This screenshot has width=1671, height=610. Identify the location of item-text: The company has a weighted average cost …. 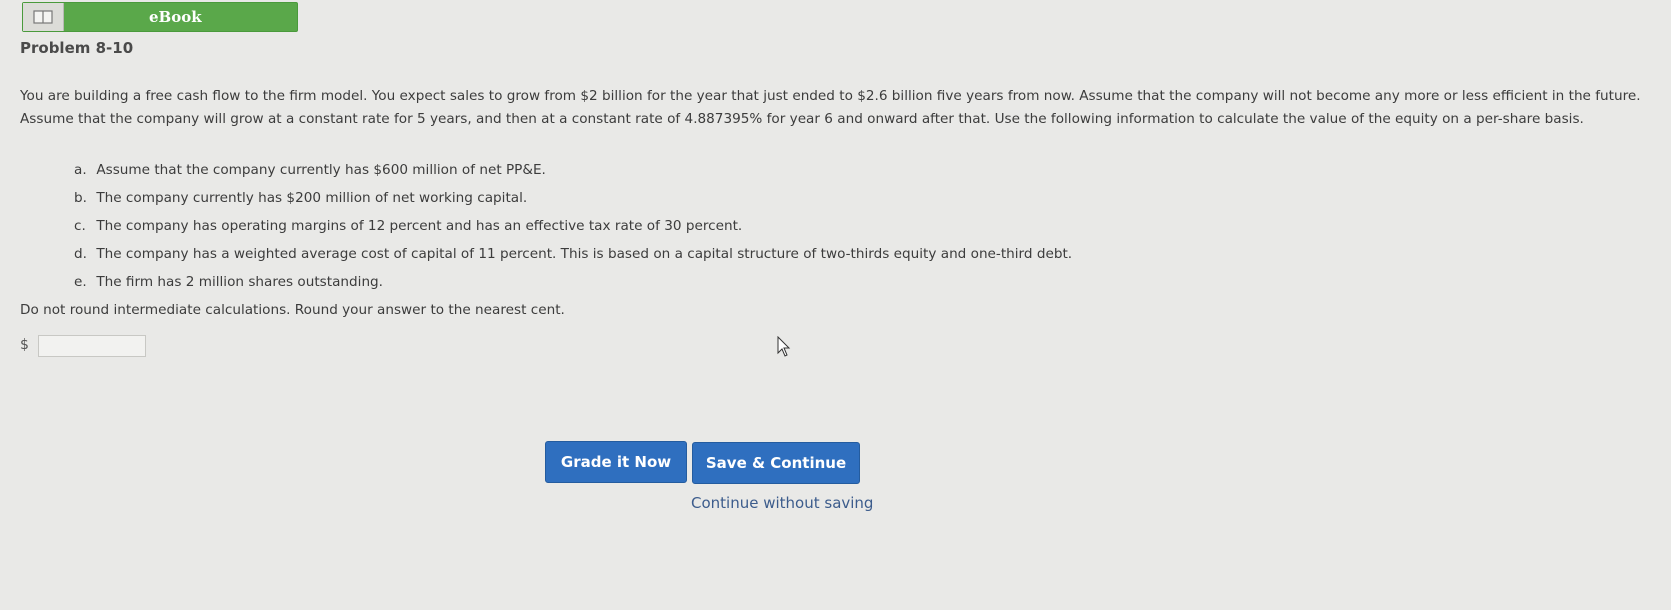
(584, 254).